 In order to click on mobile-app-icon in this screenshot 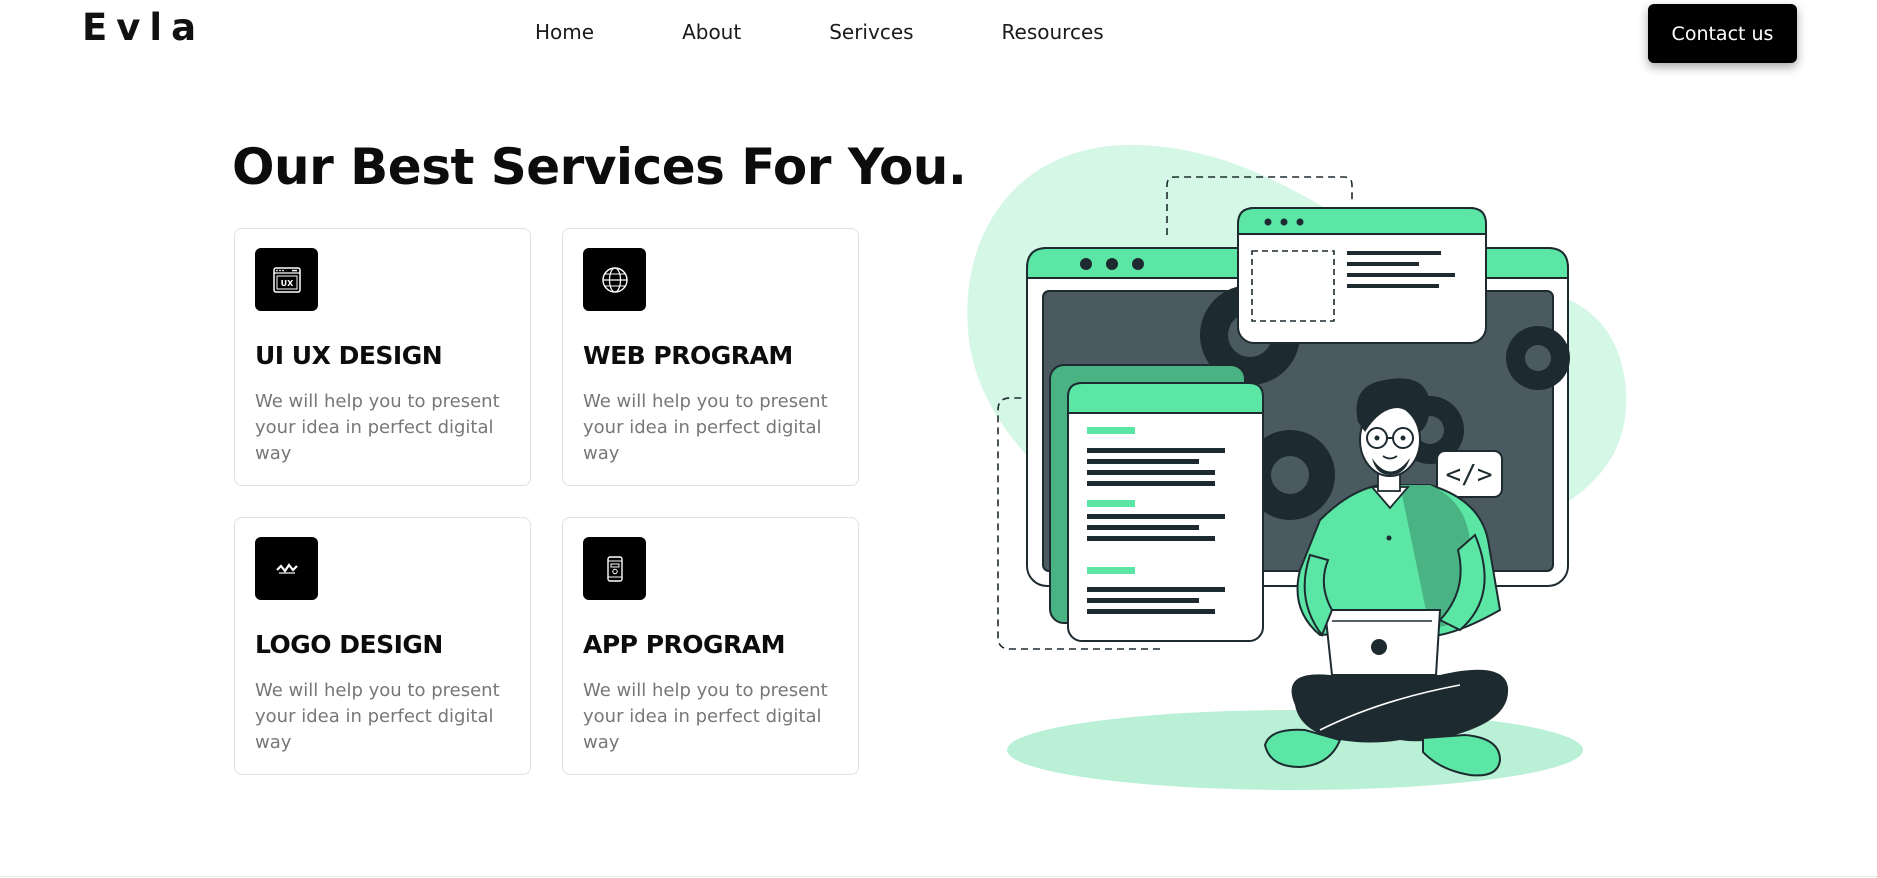, I will do `click(614, 568)`.